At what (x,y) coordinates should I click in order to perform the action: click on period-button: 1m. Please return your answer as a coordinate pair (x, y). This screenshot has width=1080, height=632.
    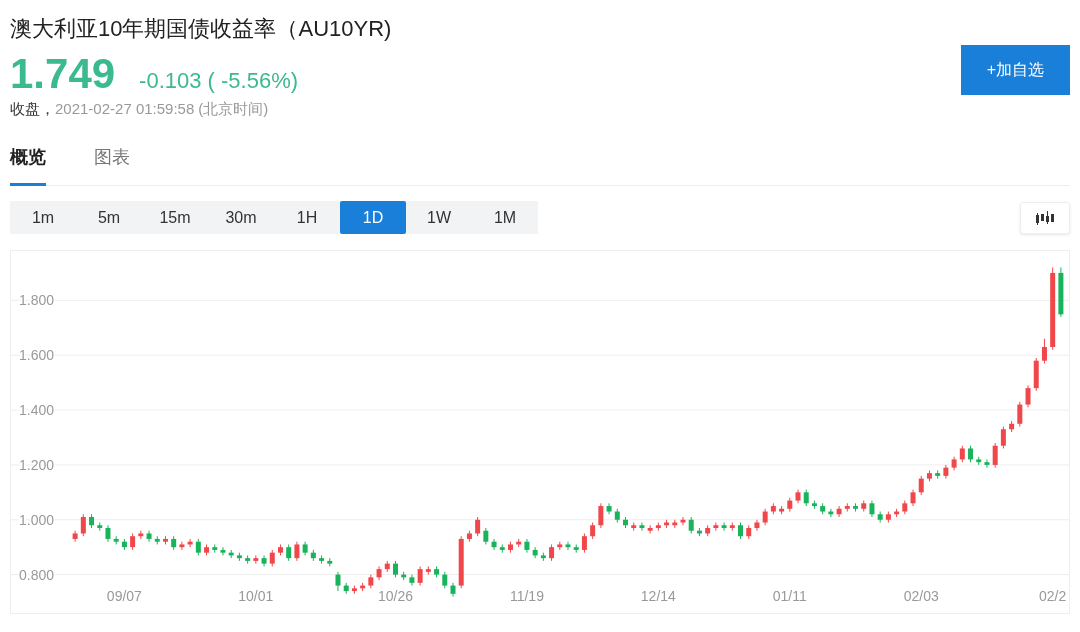
    Looking at the image, I should click on (43, 217).